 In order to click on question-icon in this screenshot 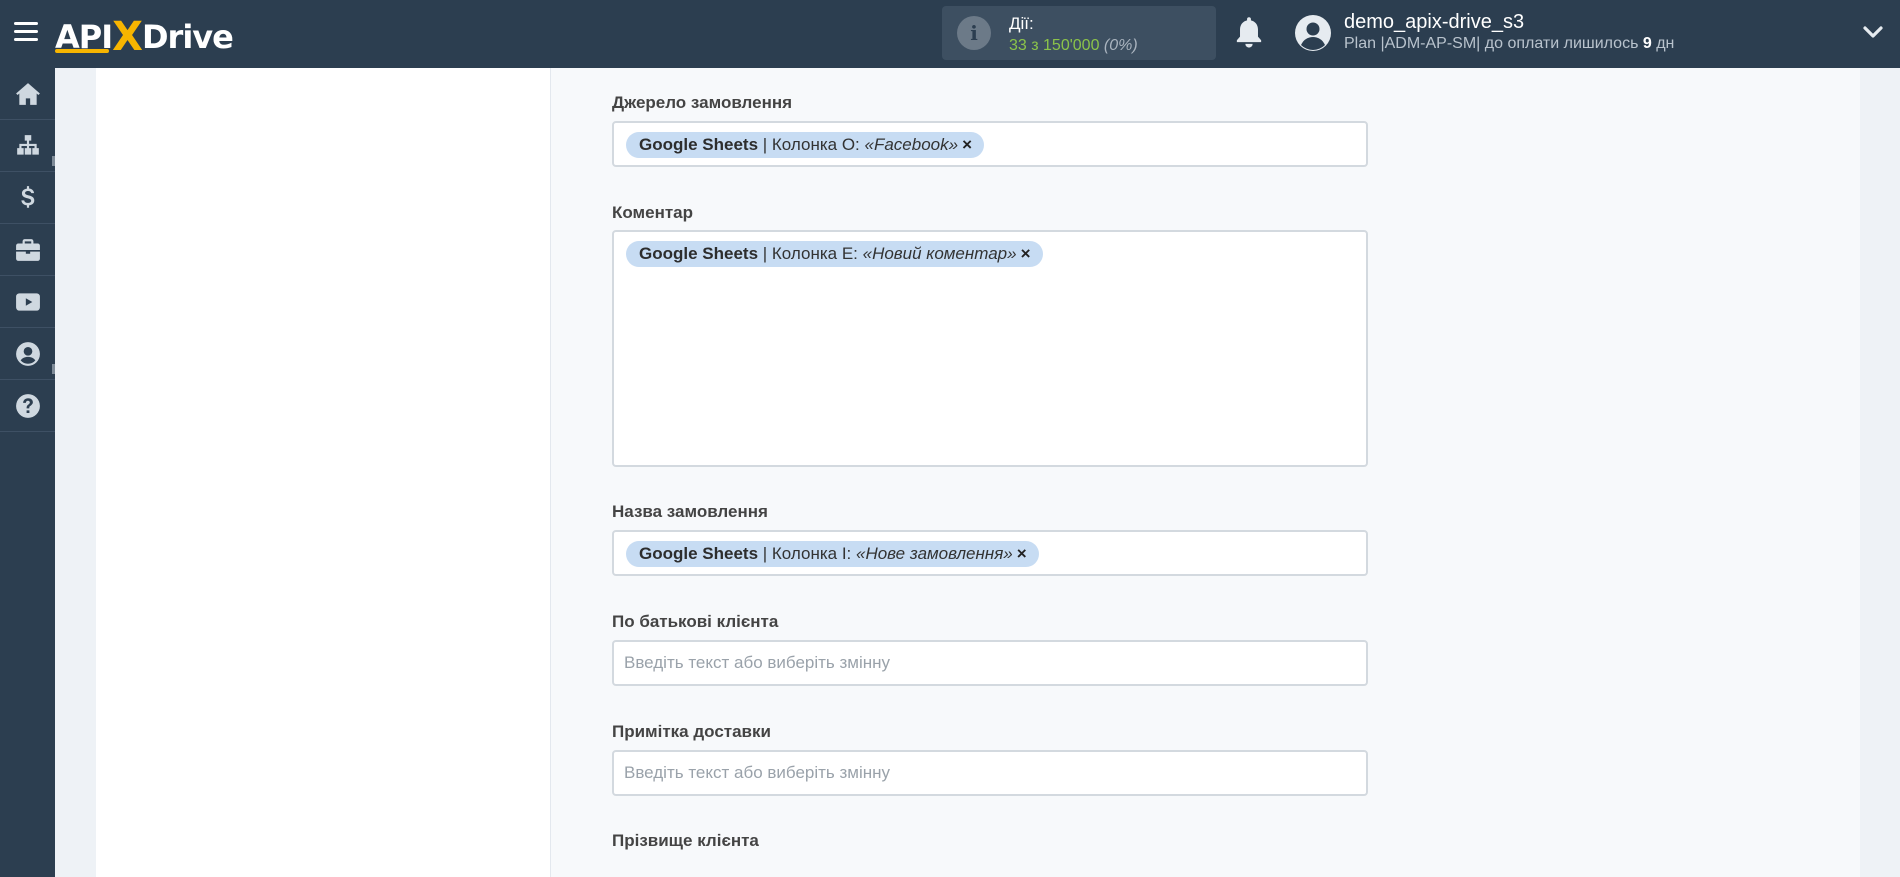, I will do `click(27, 405)`.